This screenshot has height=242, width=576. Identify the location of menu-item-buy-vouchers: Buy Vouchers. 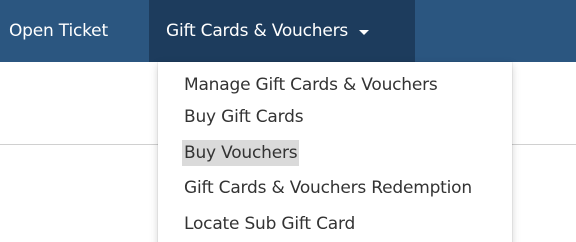
(241, 153).